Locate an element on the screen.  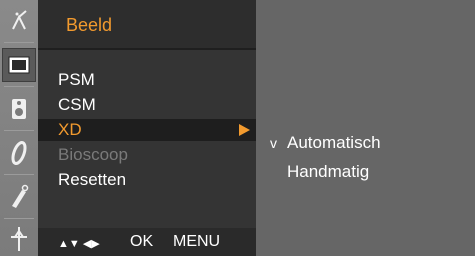
check-mark-icon: v is located at coordinates (273, 143).